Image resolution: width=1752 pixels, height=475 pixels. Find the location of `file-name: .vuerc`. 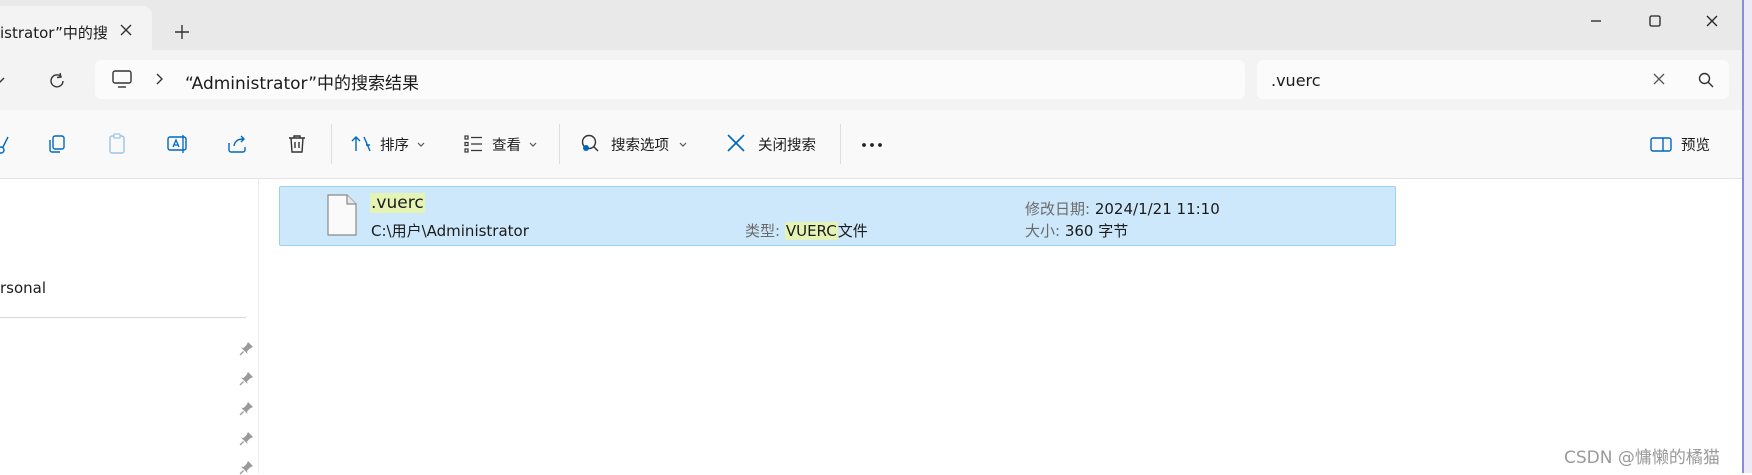

file-name: .vuerc is located at coordinates (397, 203).